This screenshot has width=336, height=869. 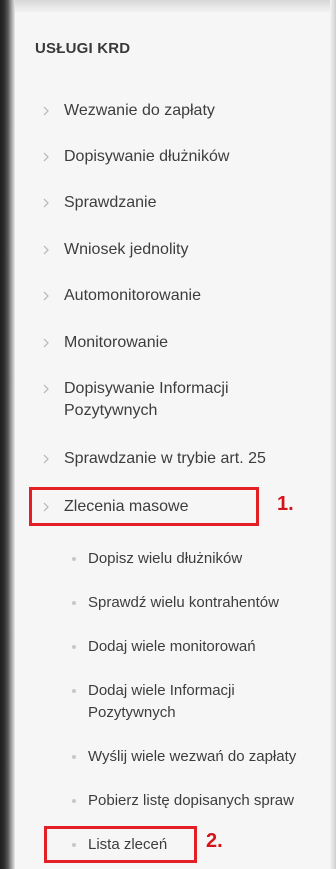 I want to click on highlight-box-zlecenia-masowe, so click(x=144, y=506).